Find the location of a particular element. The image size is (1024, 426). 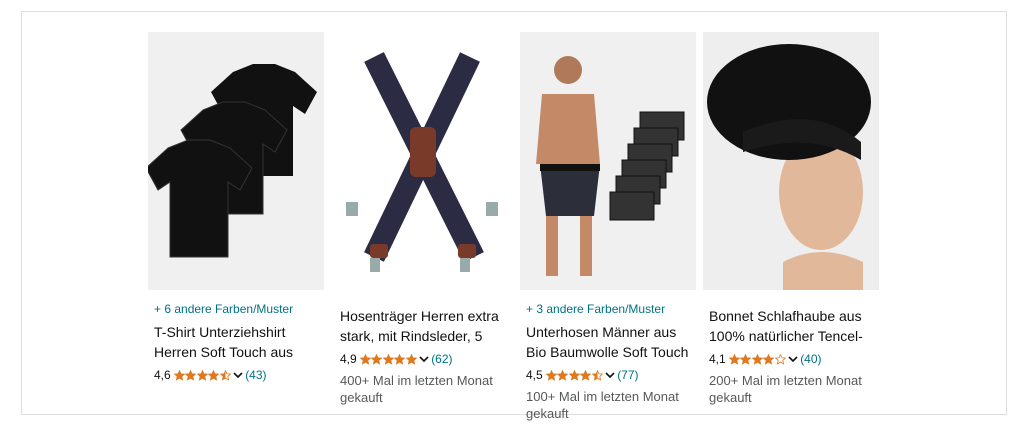

product-image-bonnet is located at coordinates (791, 161).